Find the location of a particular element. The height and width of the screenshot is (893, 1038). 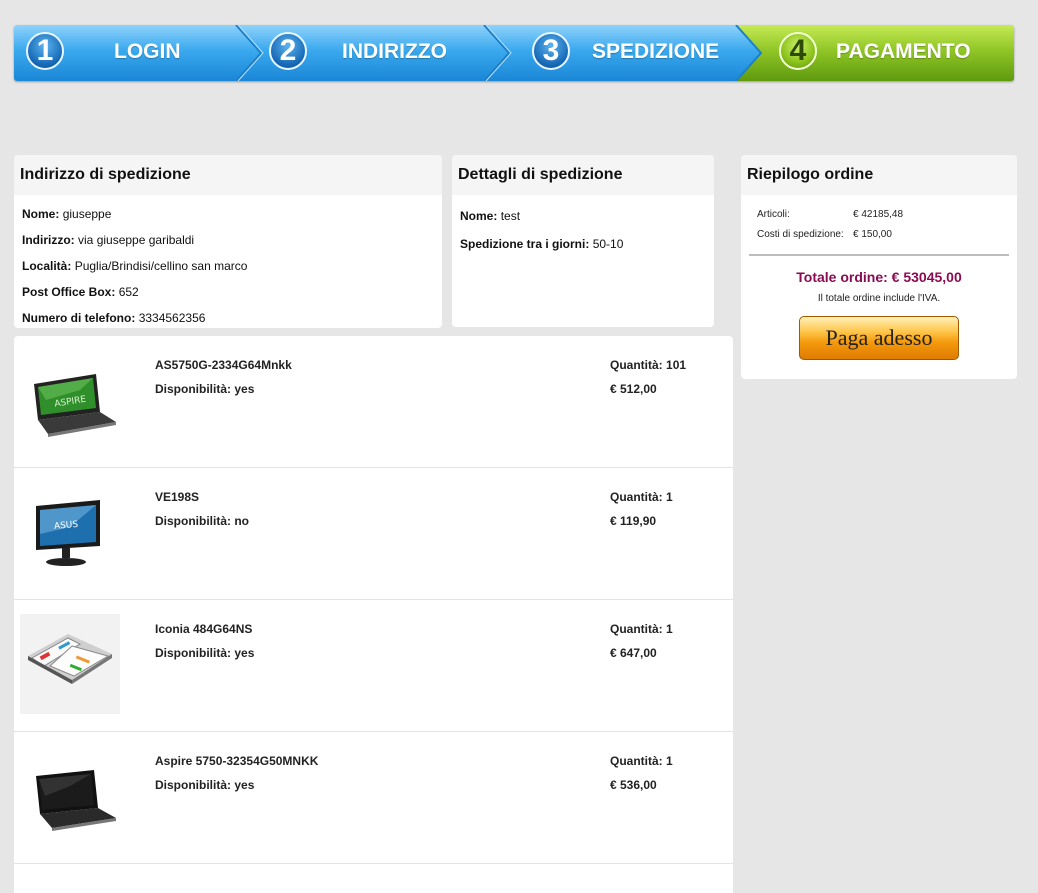

step-address: 2 INDIRIZZO is located at coordinates (374, 53).